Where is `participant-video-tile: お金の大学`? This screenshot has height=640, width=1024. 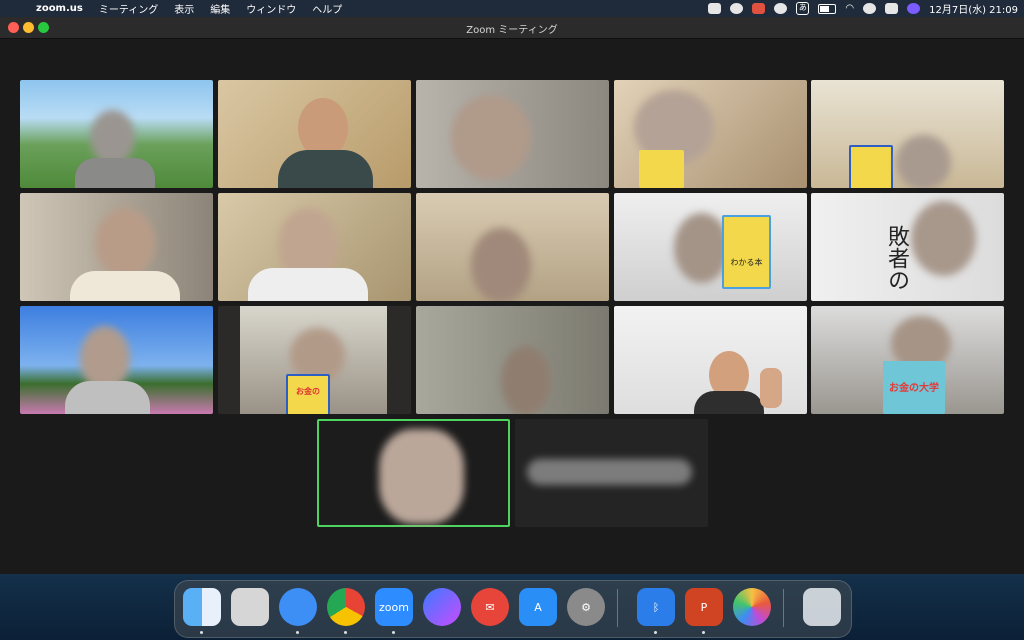 participant-video-tile: お金の大学 is located at coordinates (907, 360).